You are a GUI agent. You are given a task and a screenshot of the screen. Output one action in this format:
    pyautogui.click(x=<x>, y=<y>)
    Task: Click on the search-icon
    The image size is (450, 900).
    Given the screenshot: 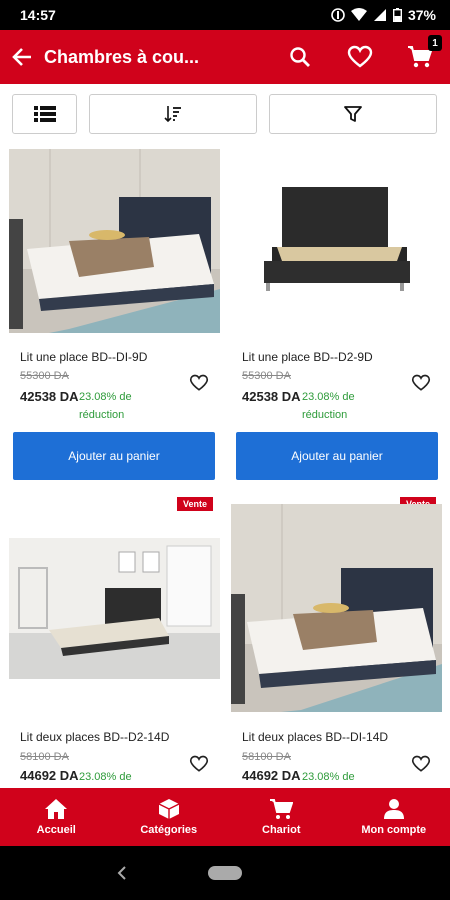 What is the action you would take?
    pyautogui.click(x=300, y=57)
    